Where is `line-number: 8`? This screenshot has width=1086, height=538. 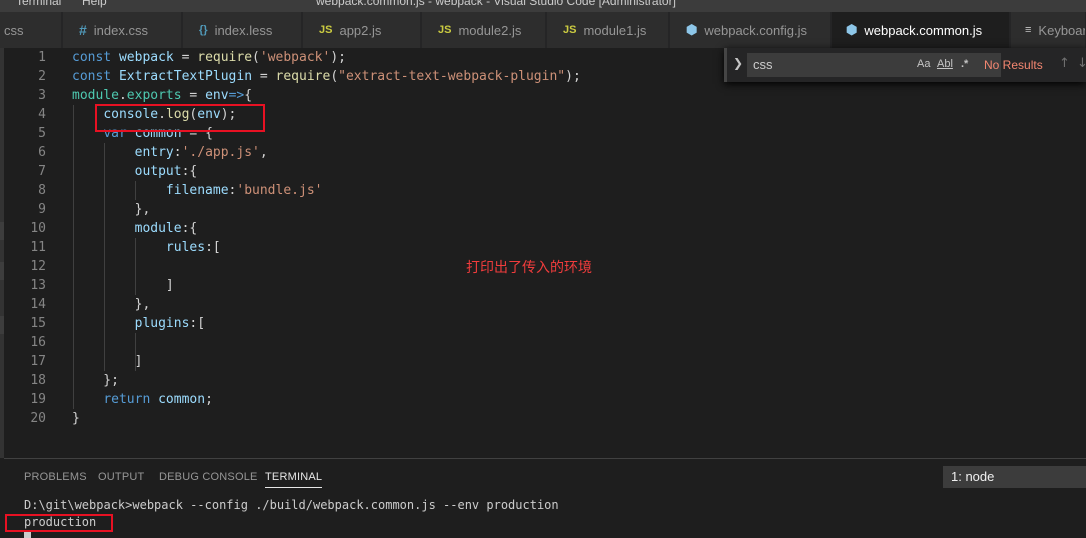 line-number: 8 is located at coordinates (42, 190).